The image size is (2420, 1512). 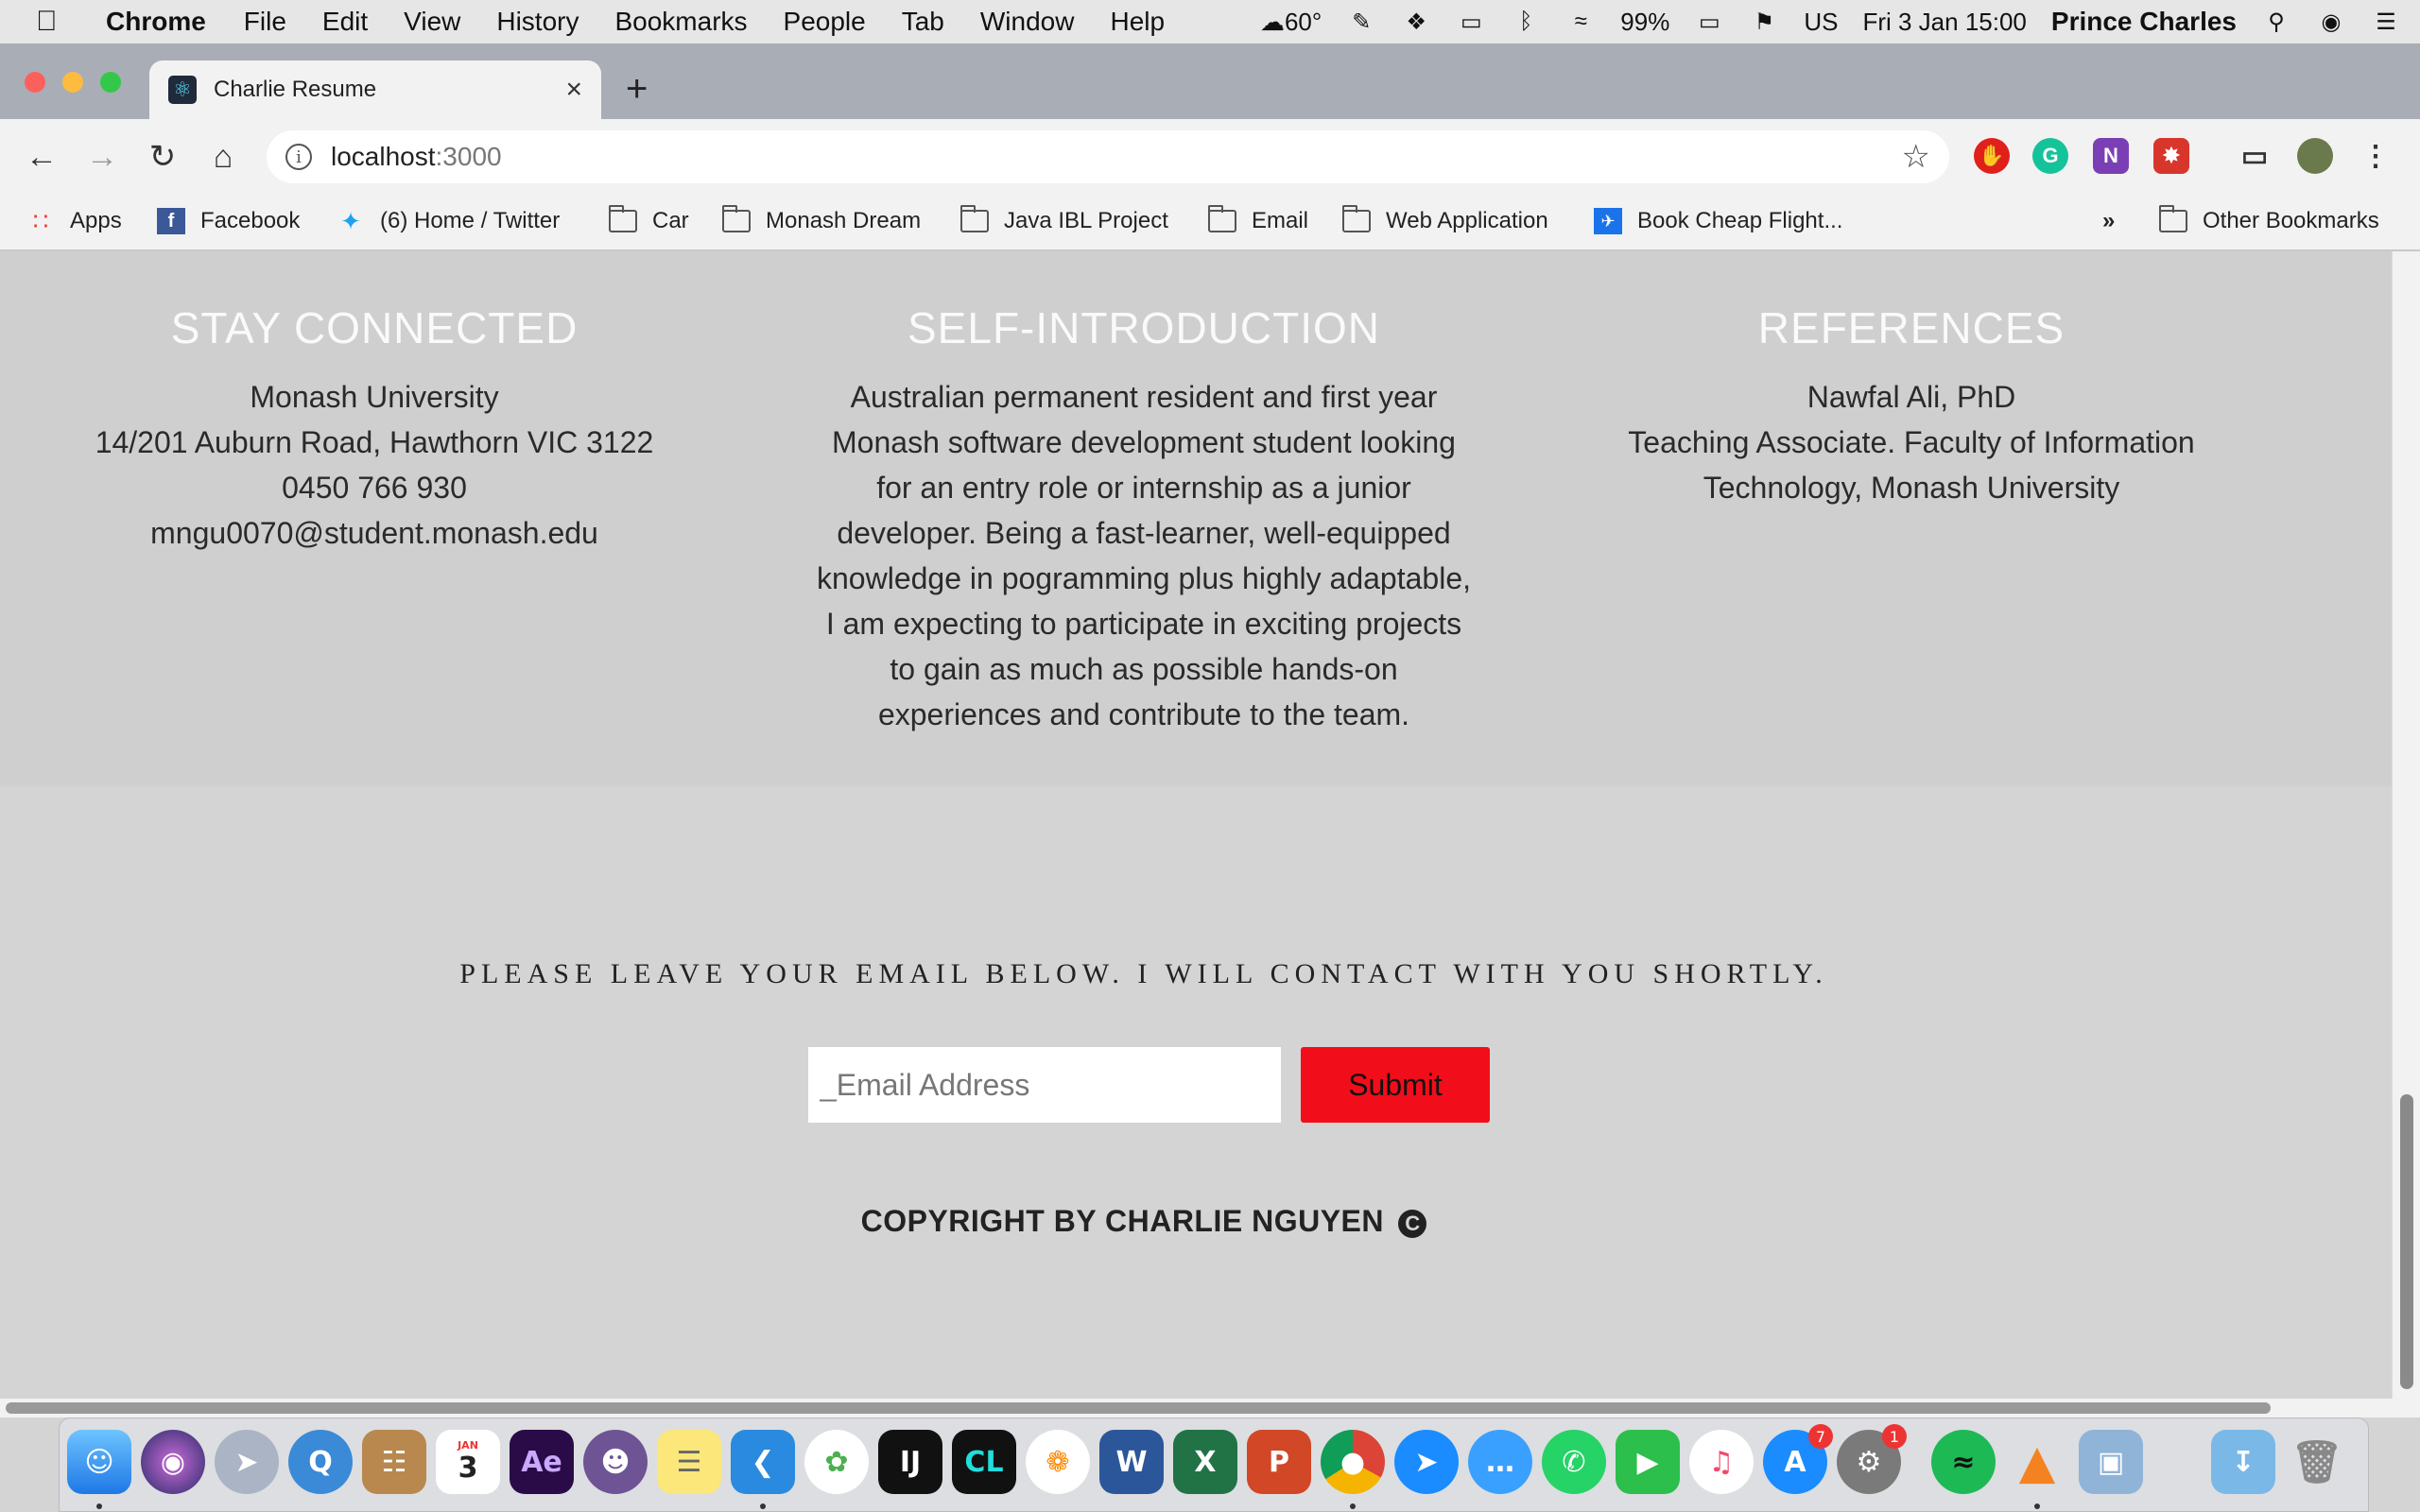 I want to click on powerpoint-icon: P, so click(x=1279, y=1462).